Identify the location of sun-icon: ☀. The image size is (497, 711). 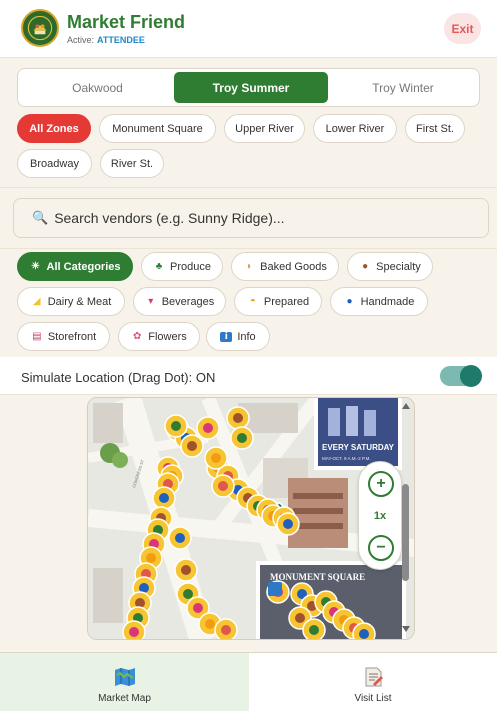
(35, 266).